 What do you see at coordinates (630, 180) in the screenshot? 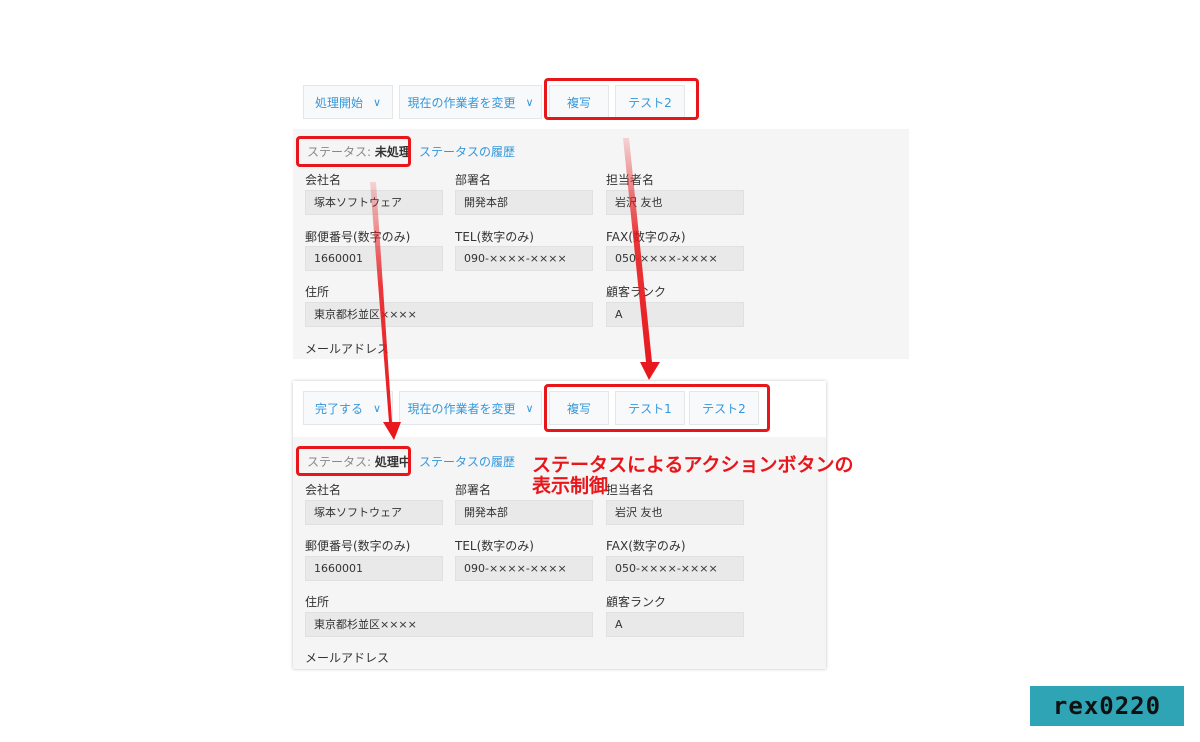
I see `person-label: 担当者名` at bounding box center [630, 180].